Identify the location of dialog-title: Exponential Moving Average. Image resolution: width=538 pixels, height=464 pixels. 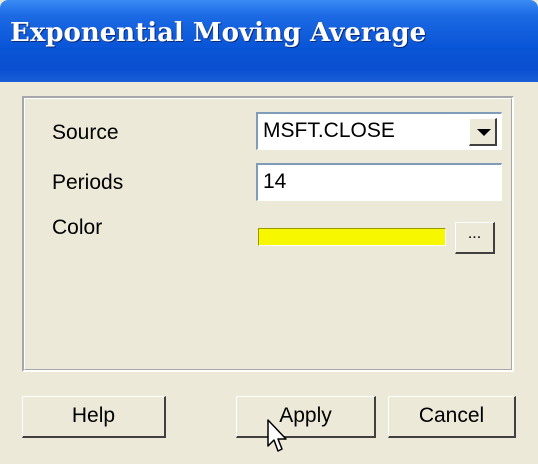
(218, 33).